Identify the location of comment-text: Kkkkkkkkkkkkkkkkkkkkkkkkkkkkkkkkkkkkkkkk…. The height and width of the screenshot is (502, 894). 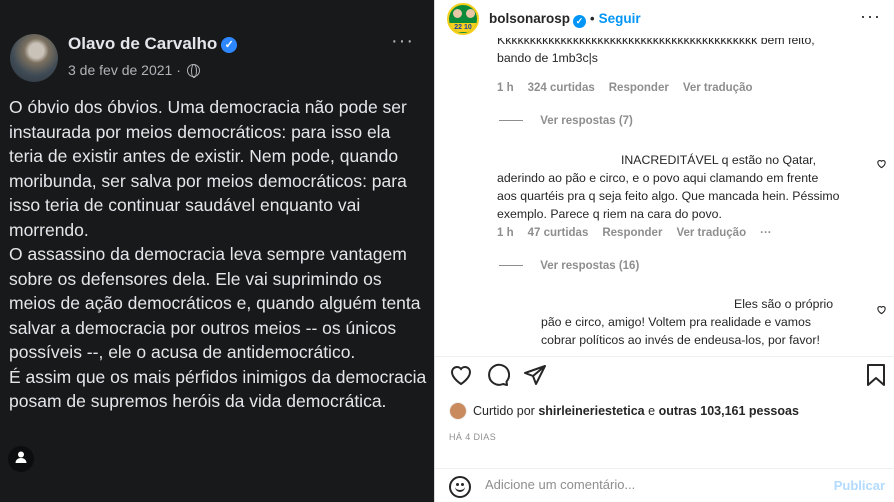
(687, 52).